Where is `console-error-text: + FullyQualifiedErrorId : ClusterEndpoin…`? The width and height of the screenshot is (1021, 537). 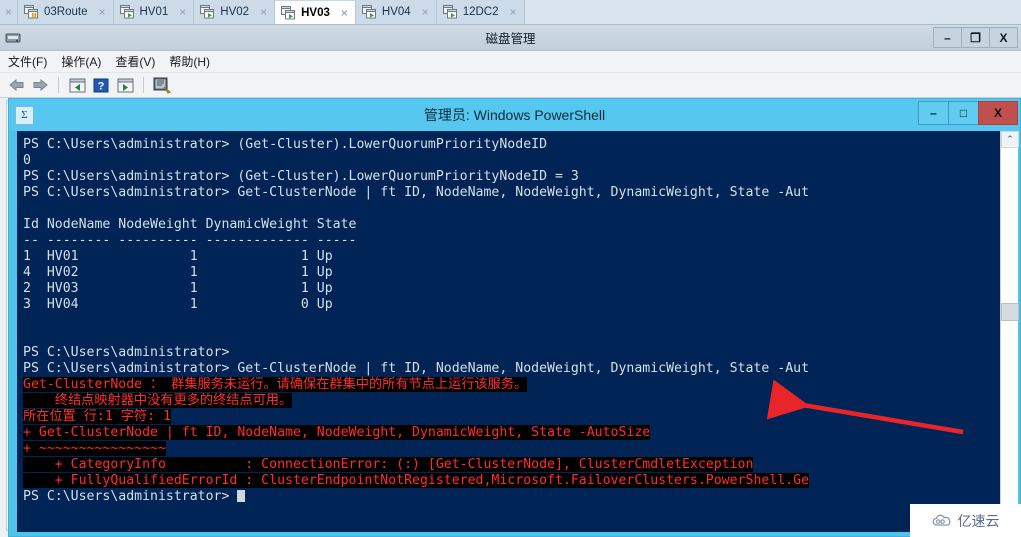
console-error-text: + FullyQualifiedErrorId : ClusterEndpoin… is located at coordinates (416, 480).